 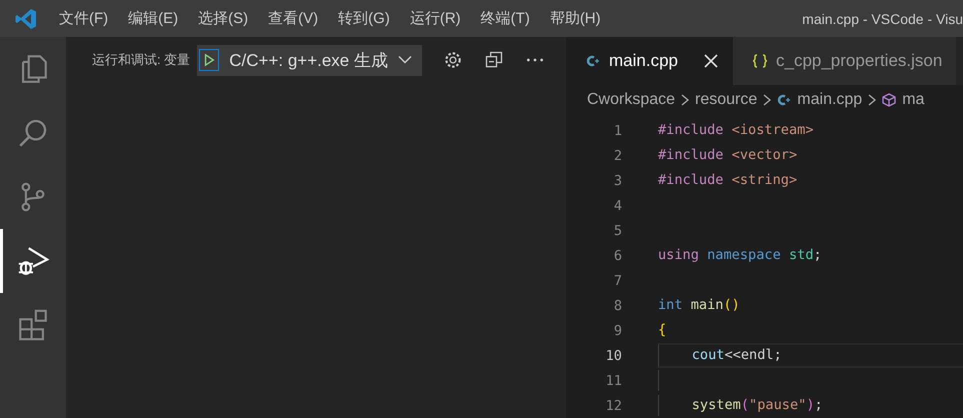 What do you see at coordinates (613, 380) in the screenshot?
I see `line-number: 11` at bounding box center [613, 380].